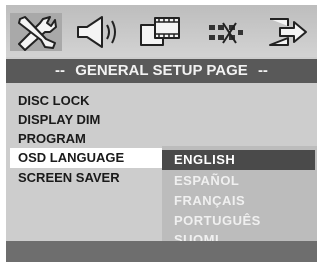  What do you see at coordinates (98, 32) in the screenshot?
I see `audio-setup-icon` at bounding box center [98, 32].